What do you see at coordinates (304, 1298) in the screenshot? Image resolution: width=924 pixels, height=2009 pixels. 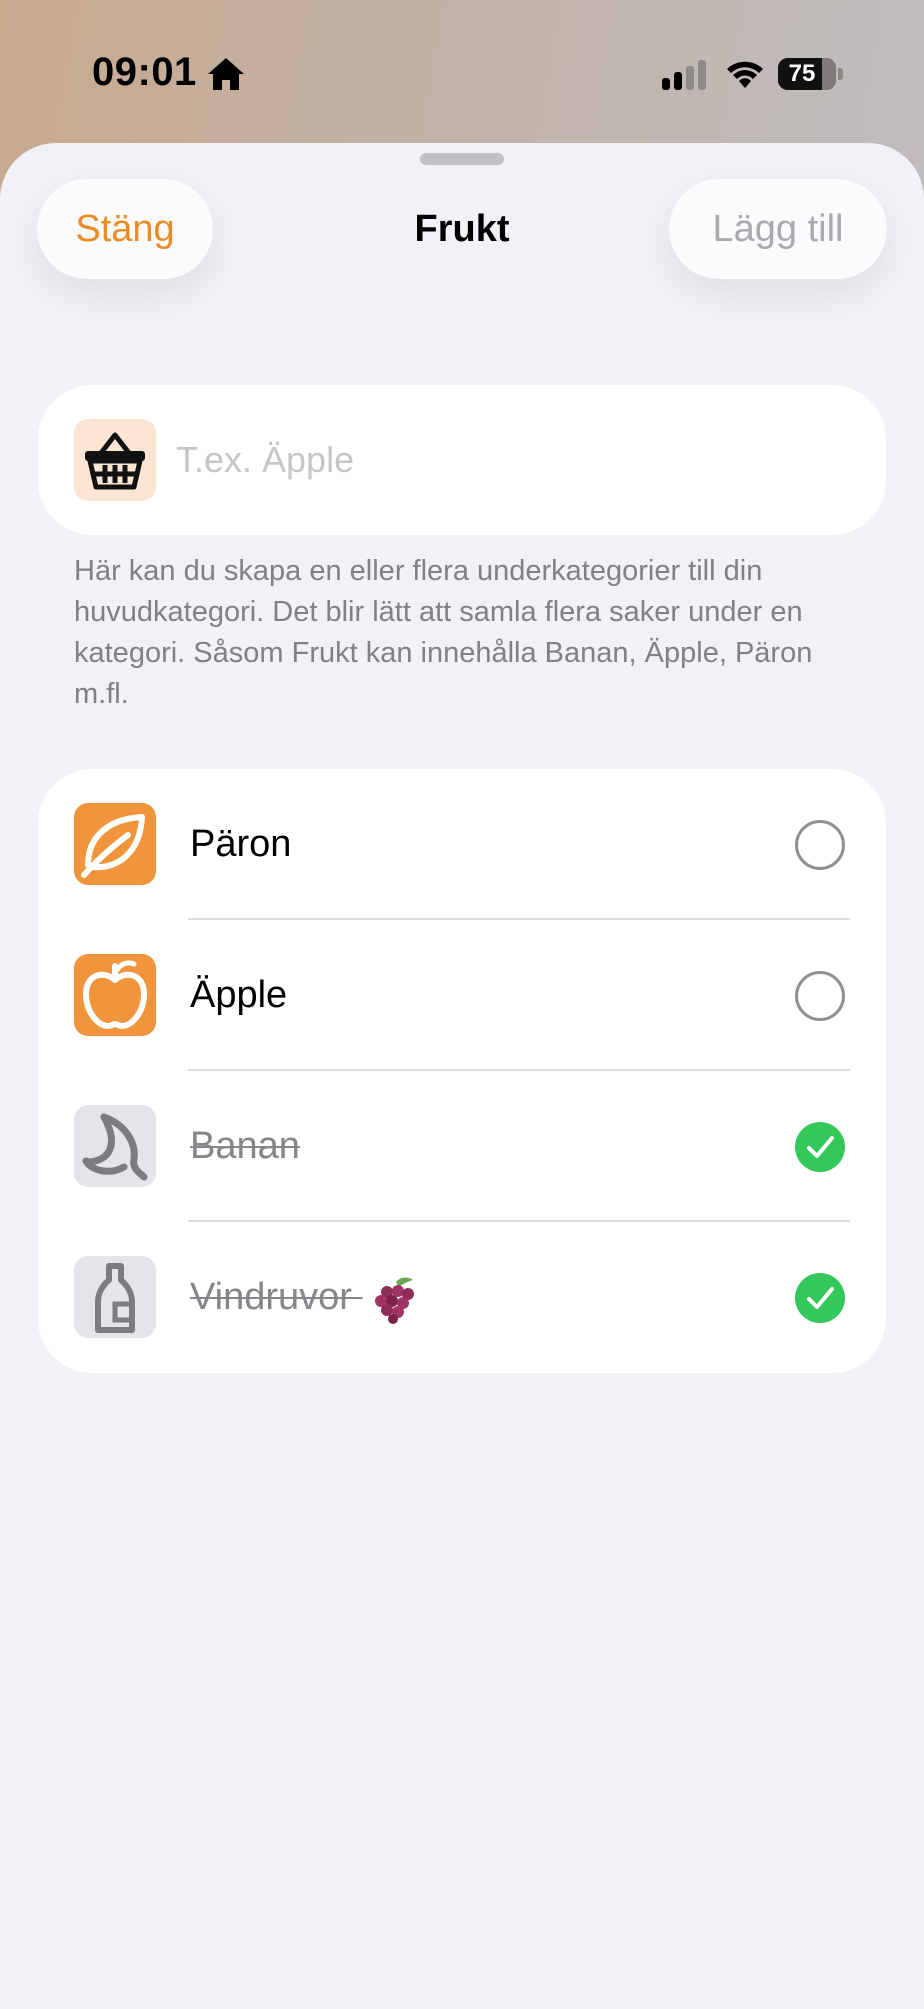 I see `item-label: Vindruvor` at bounding box center [304, 1298].